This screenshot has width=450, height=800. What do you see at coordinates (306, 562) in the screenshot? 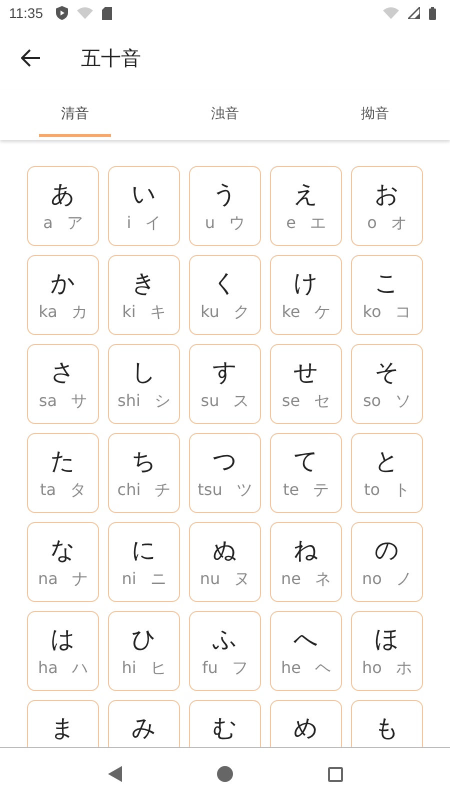
I see `kana-card: ね ne ネ` at bounding box center [306, 562].